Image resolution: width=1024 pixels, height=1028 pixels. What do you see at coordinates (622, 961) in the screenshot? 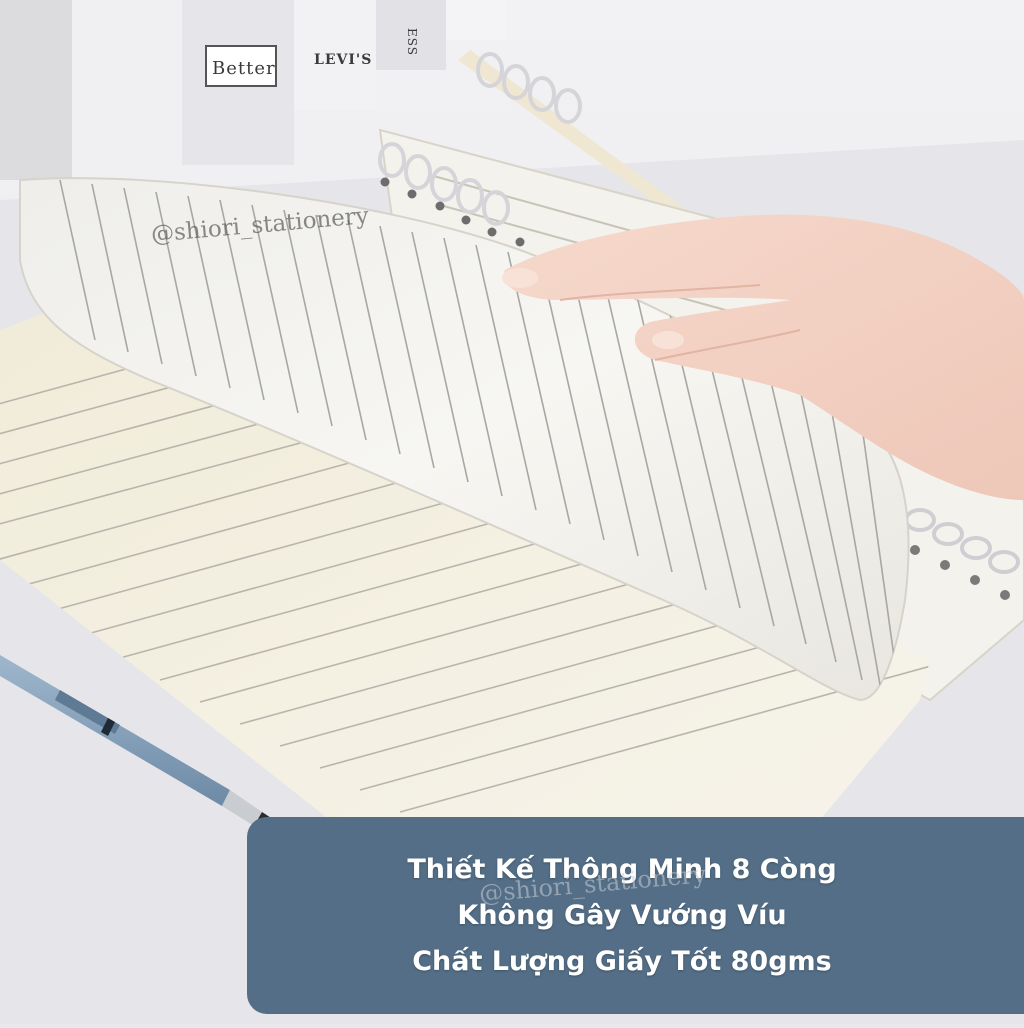
I see `caption-line-3: Chất Lượng Giấy Tốt 80gms` at bounding box center [622, 961].